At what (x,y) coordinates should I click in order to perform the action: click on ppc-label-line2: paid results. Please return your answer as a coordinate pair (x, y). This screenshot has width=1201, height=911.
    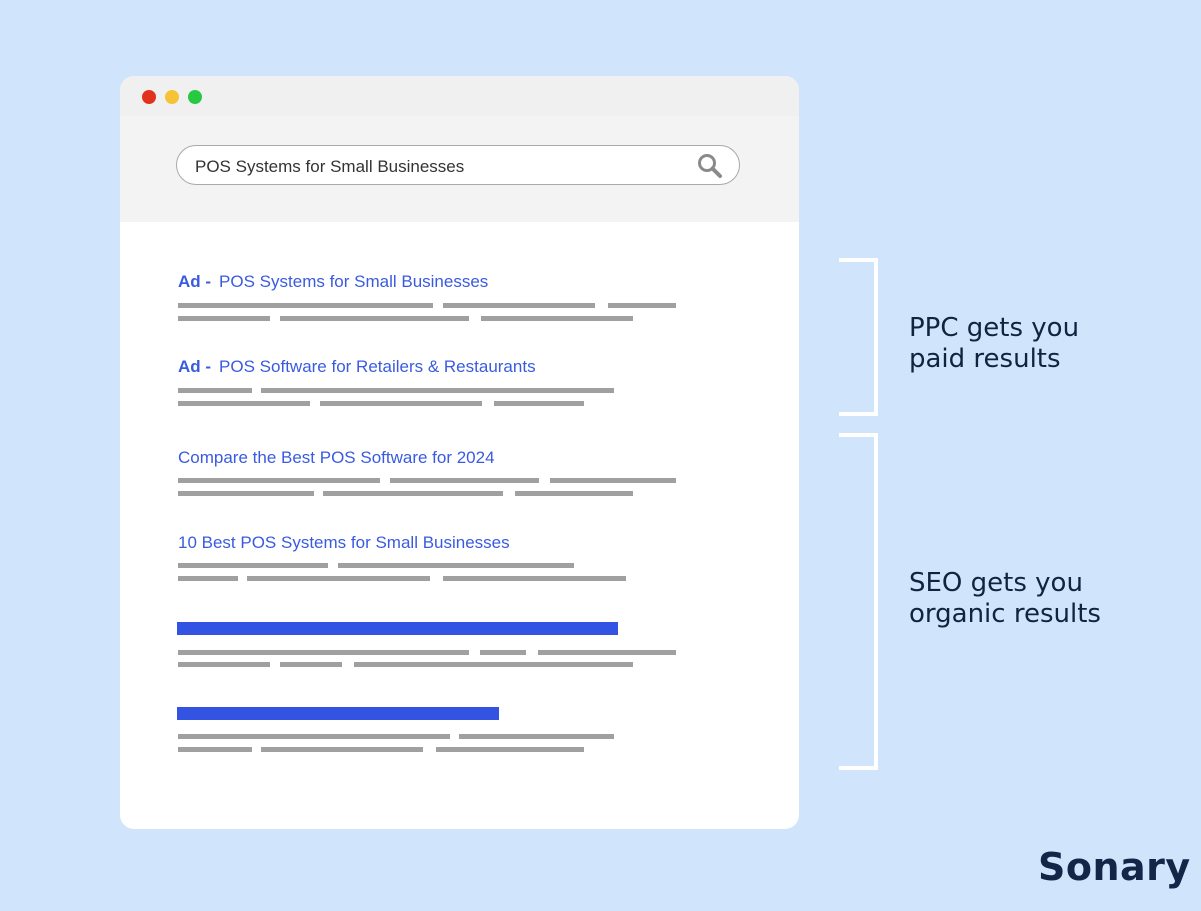
    Looking at the image, I should click on (985, 359).